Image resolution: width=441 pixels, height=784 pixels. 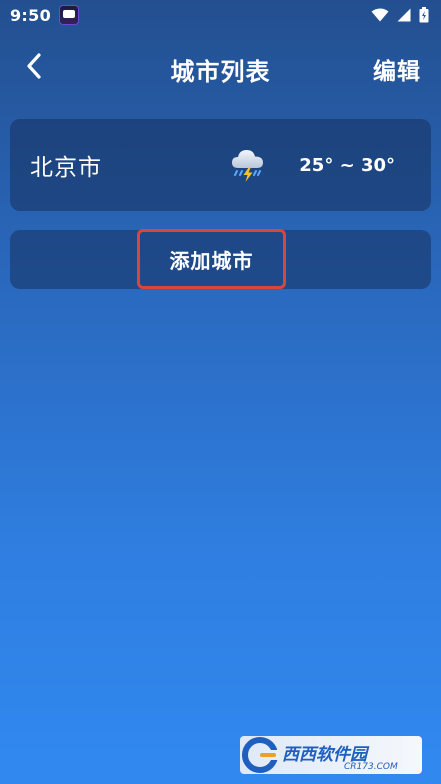 What do you see at coordinates (424, 15) in the screenshot?
I see `battery-charging-icon` at bounding box center [424, 15].